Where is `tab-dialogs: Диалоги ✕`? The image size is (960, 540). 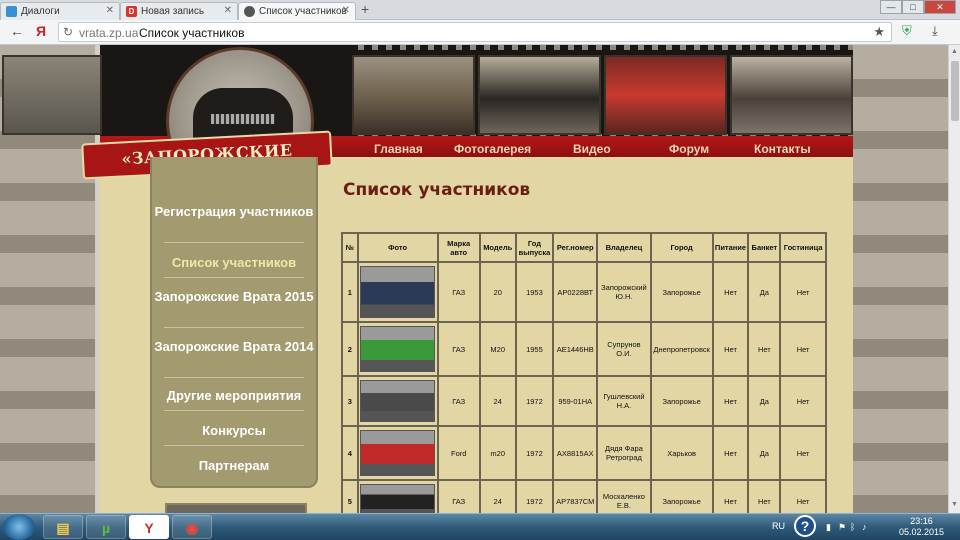 tab-dialogs: Диалоги ✕ is located at coordinates (60, 11).